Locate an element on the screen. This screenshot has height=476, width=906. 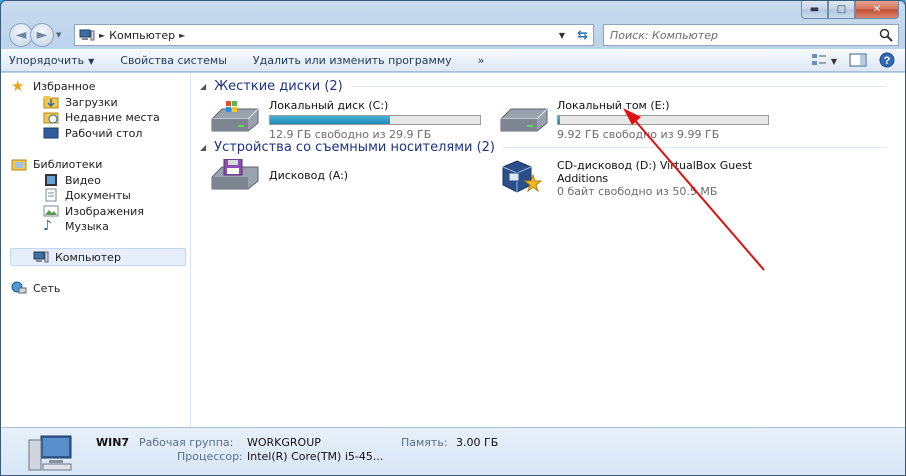
nav-documents: Документы is located at coordinates (87, 195).